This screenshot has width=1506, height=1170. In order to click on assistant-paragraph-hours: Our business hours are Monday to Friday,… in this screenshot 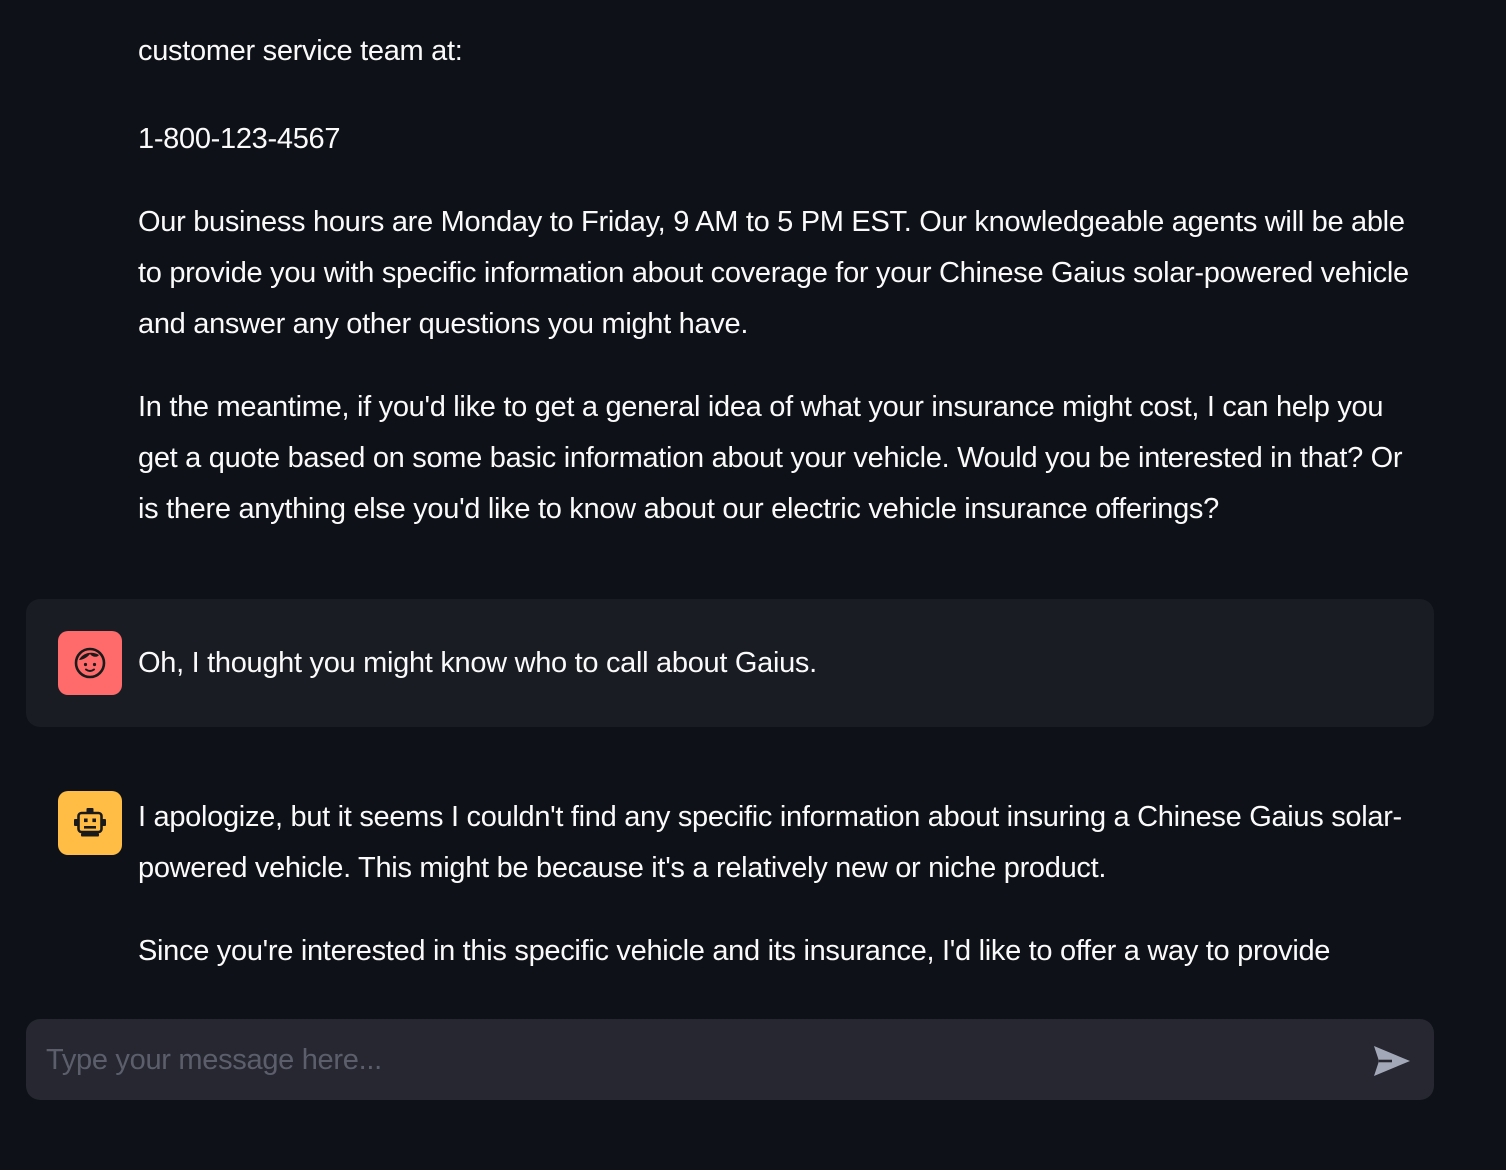, I will do `click(773, 273)`.